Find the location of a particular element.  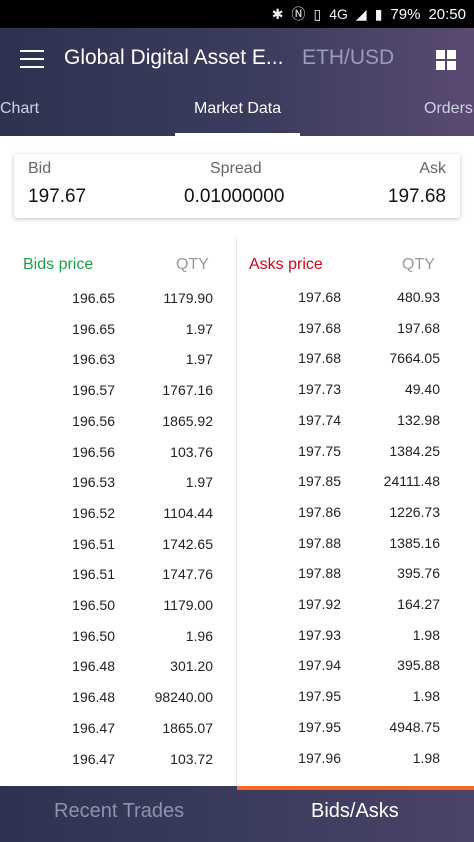

ask-qty: 7664.05 is located at coordinates (414, 358).